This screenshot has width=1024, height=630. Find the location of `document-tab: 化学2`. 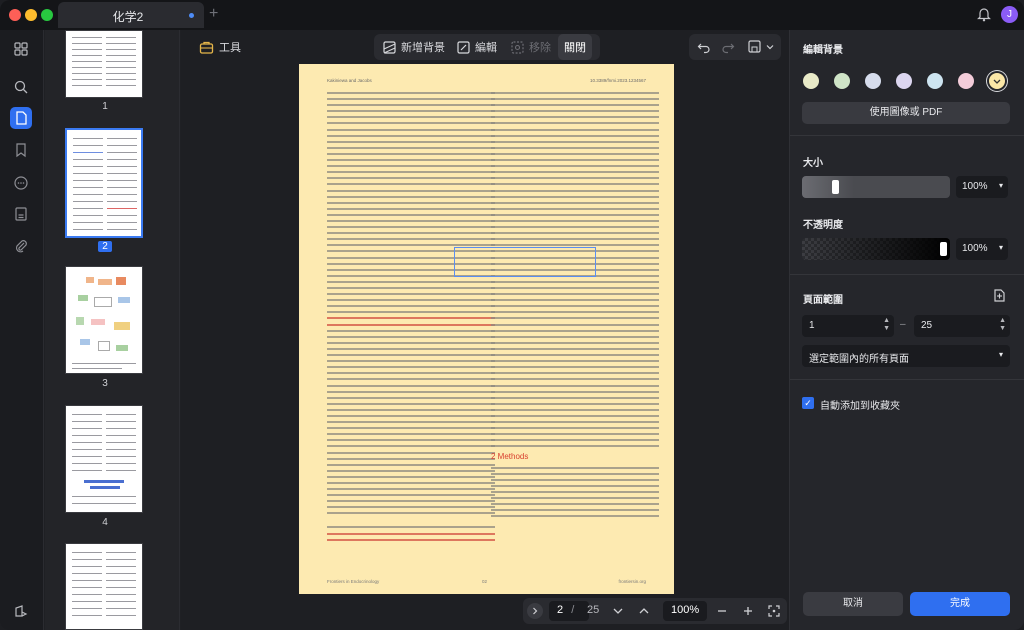

document-tab: 化学2 is located at coordinates (131, 15).